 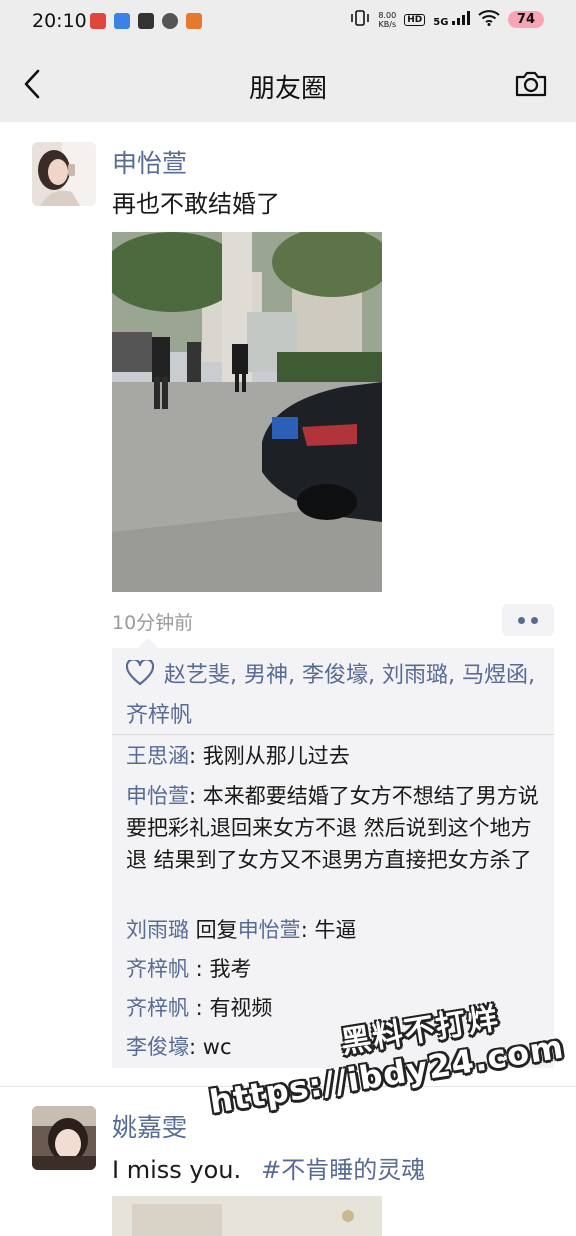 I want to click on post-author: 姚嘉雯, so click(x=149, y=1126).